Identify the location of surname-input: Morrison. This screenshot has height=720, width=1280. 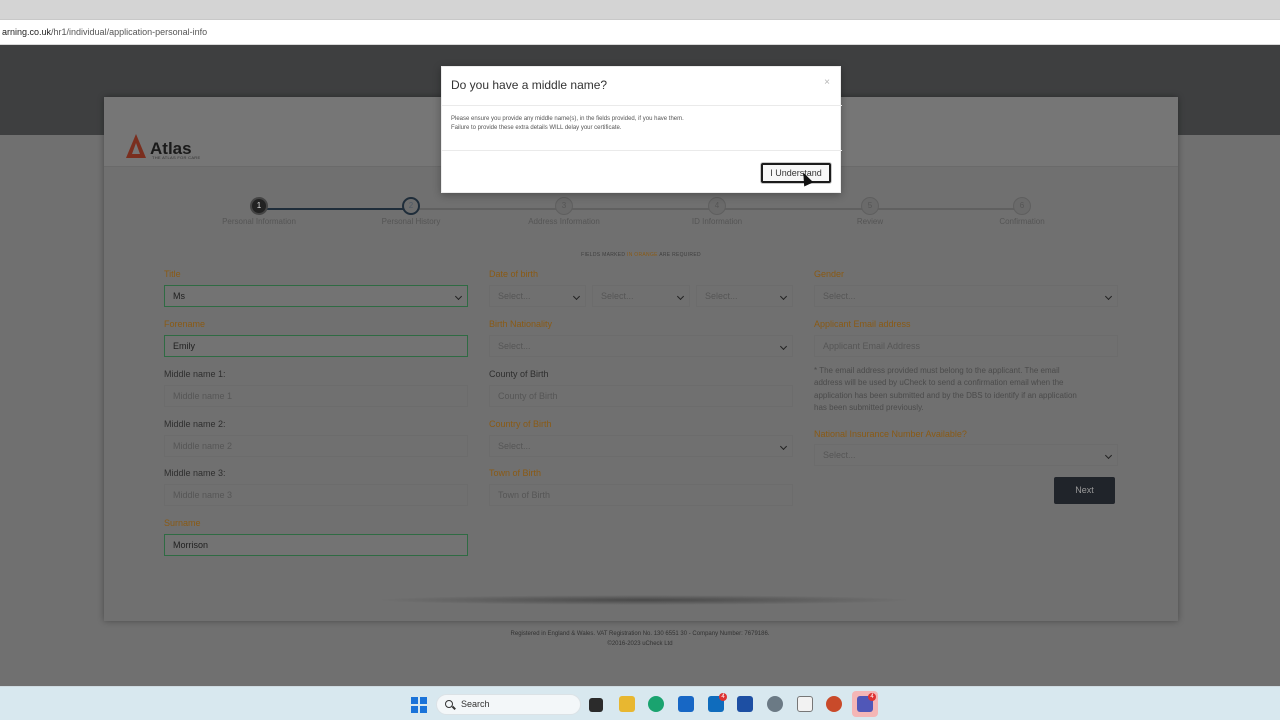
(316, 545).